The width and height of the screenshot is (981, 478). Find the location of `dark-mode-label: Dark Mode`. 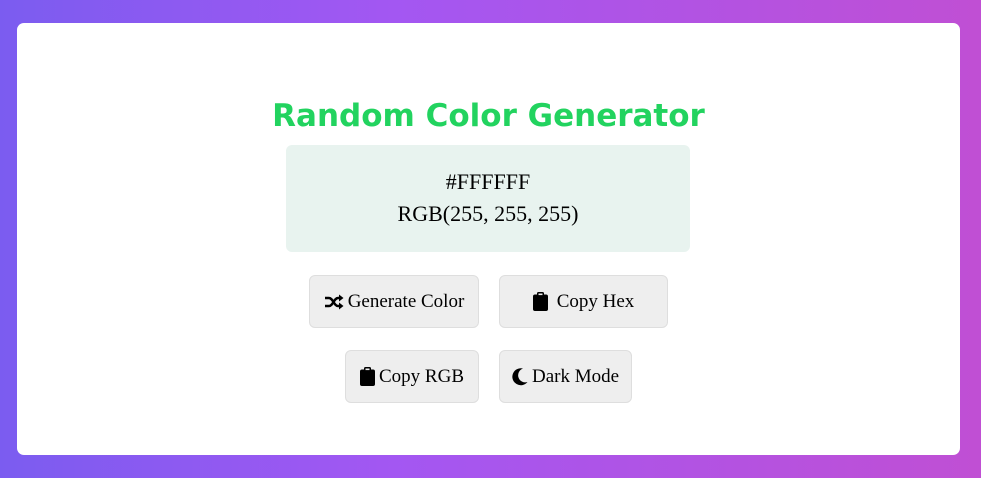

dark-mode-label: Dark Mode is located at coordinates (575, 376).